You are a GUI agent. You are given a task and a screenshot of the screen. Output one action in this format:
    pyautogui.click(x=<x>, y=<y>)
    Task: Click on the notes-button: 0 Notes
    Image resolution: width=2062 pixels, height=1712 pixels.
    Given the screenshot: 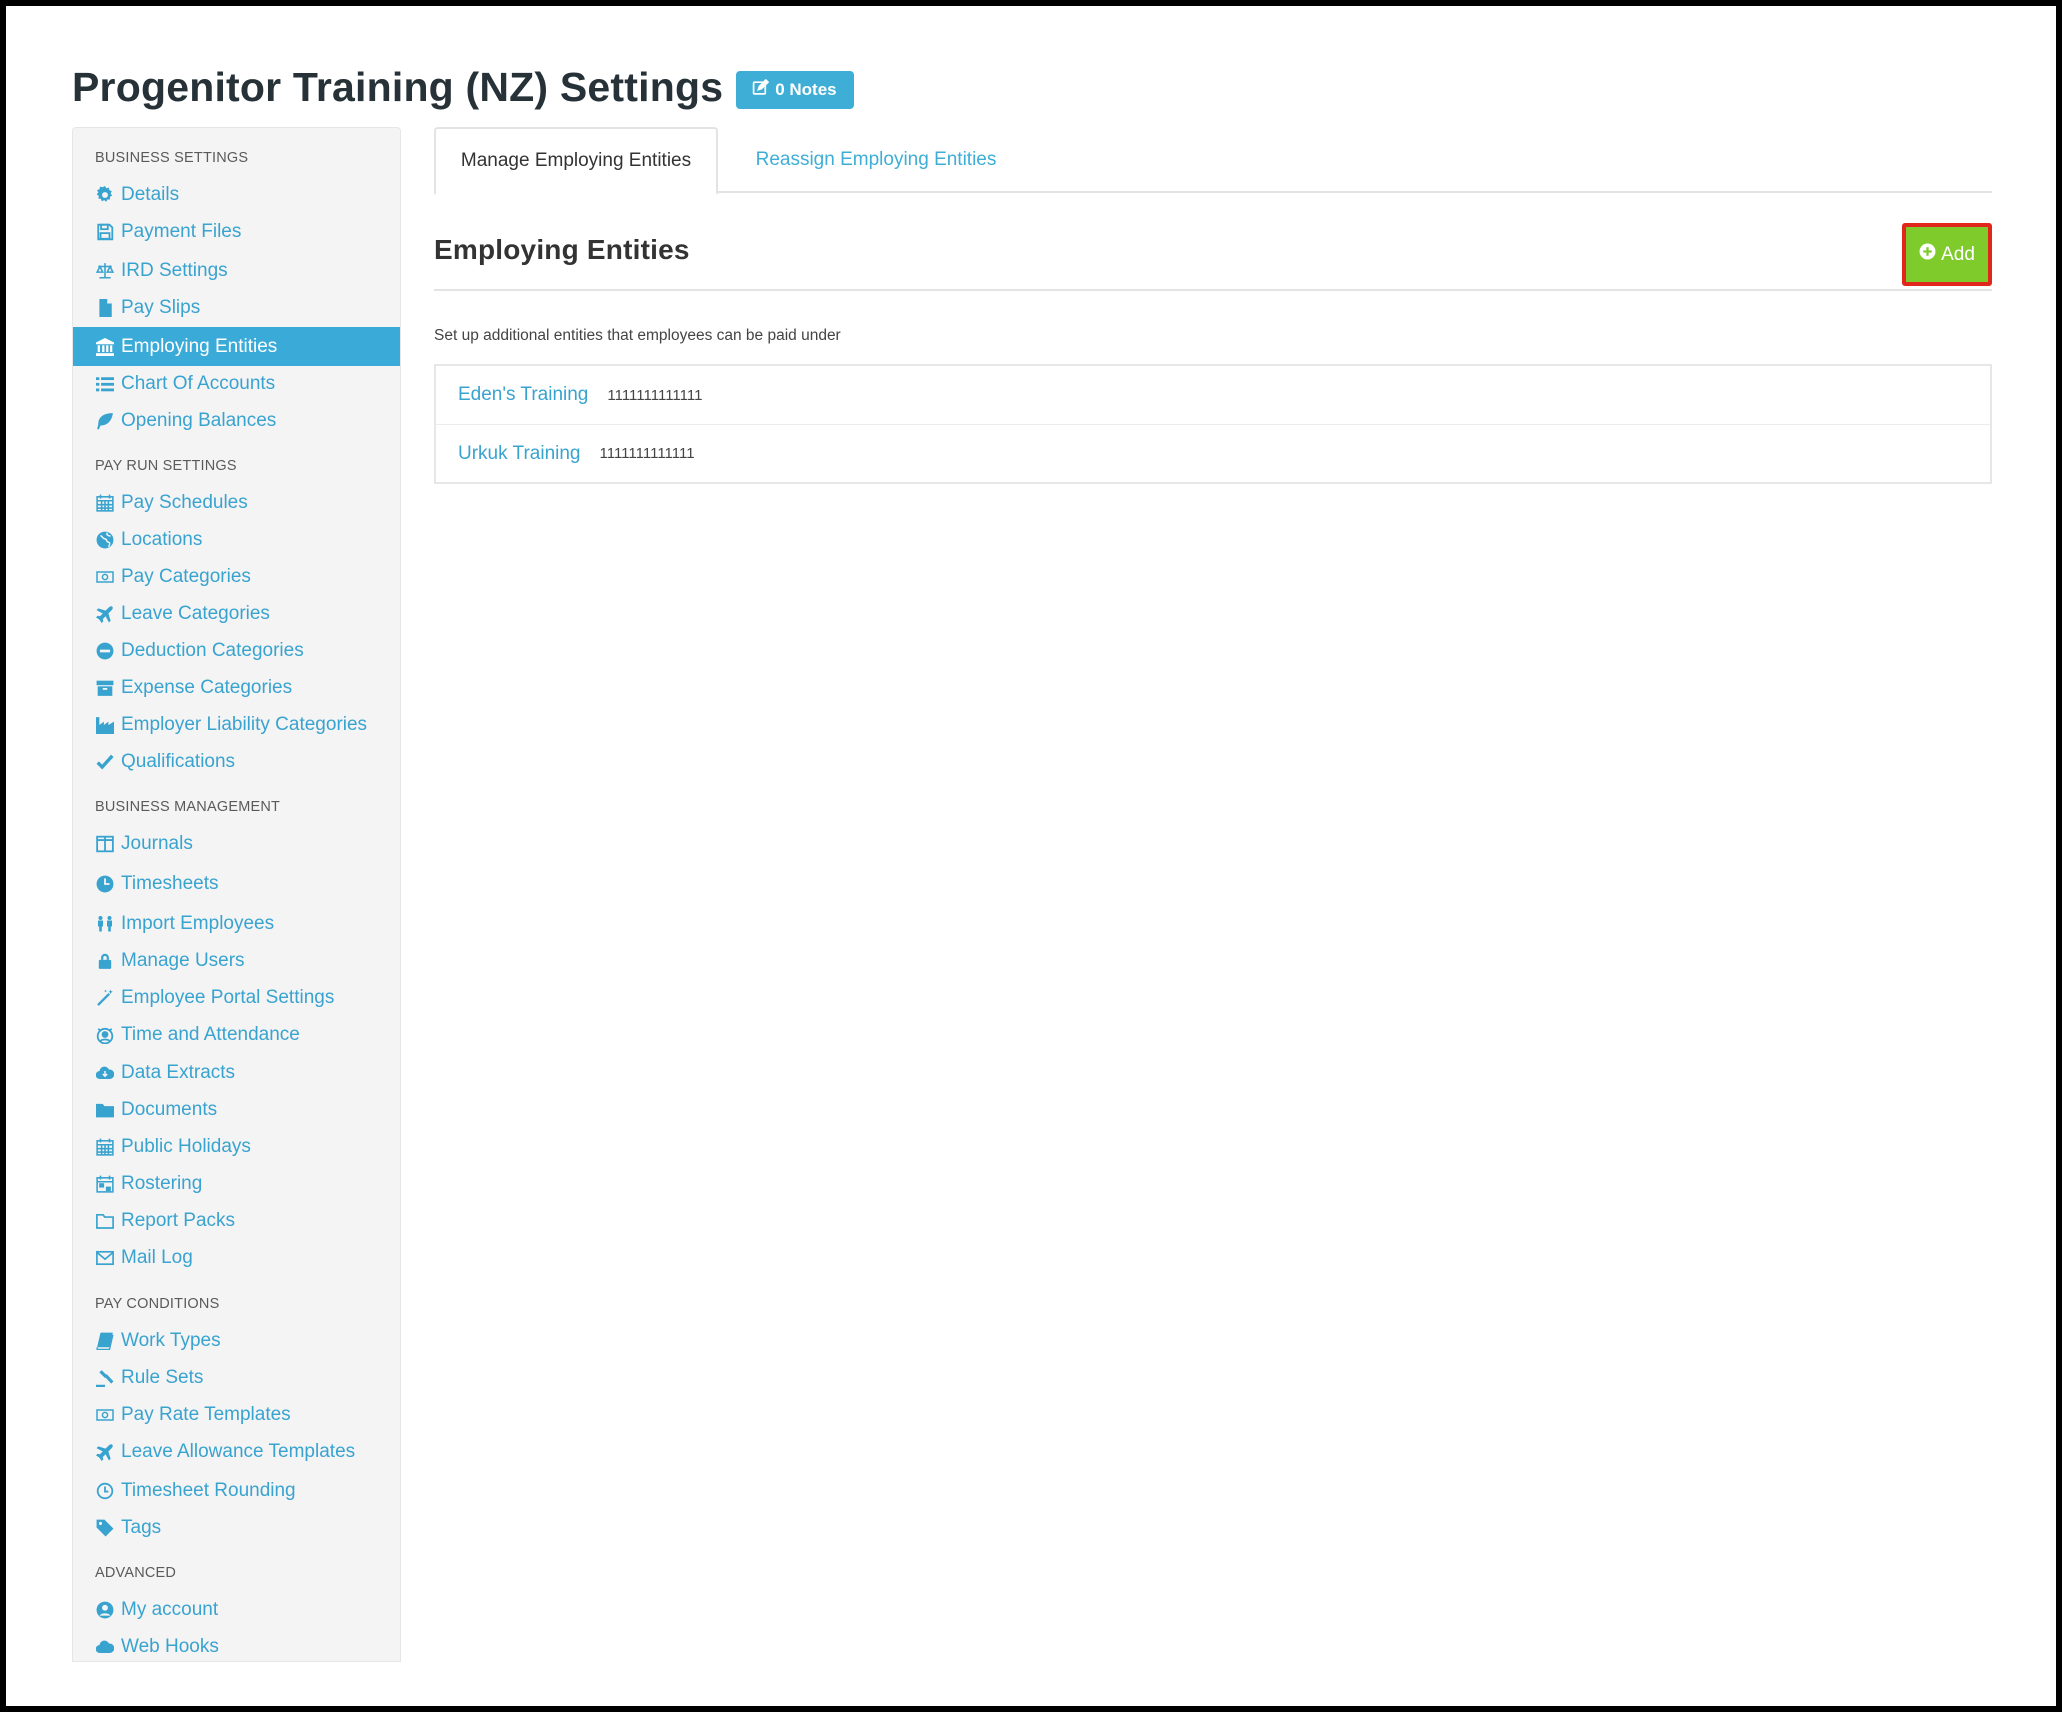 What is the action you would take?
    pyautogui.click(x=795, y=89)
    